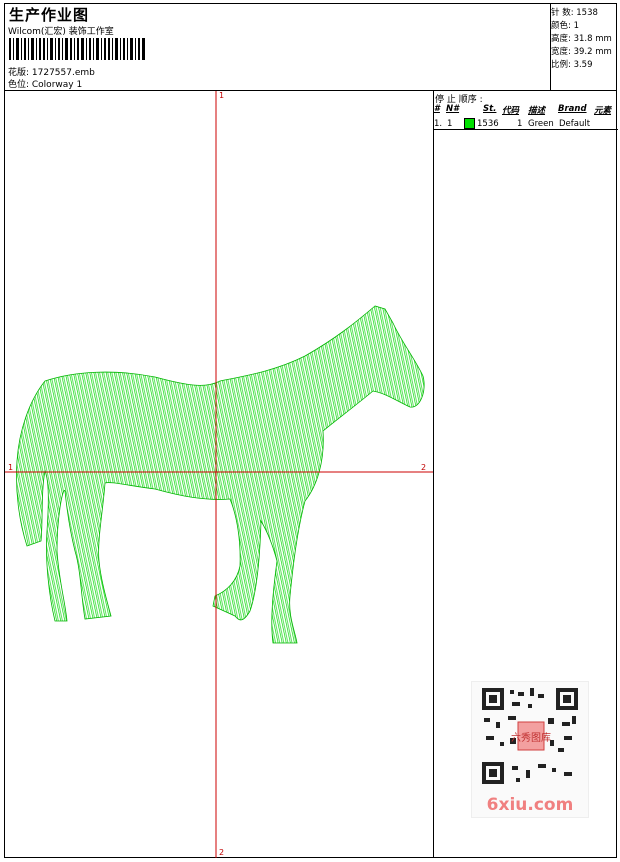  What do you see at coordinates (433, 473) in the screenshot?
I see `column-divider` at bounding box center [433, 473].